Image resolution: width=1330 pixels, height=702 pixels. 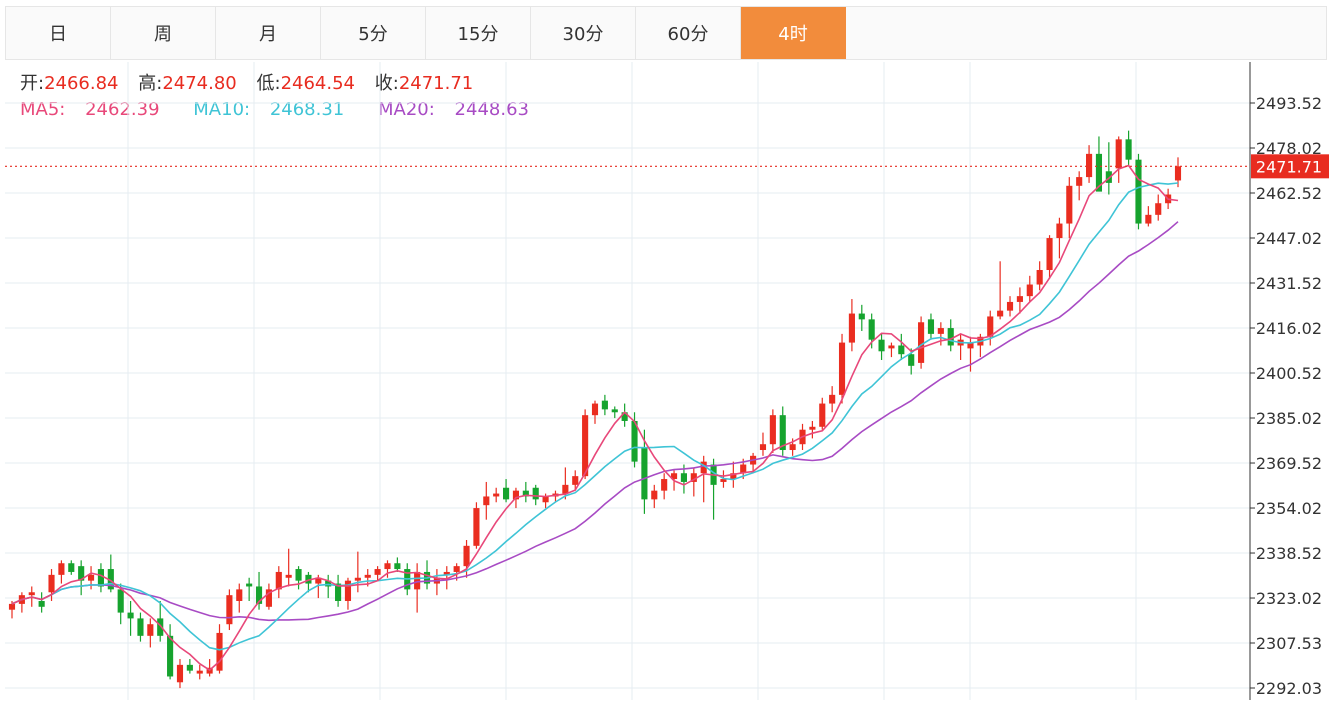 I want to click on y-tick-label: 2385.02, so click(x=1289, y=418).